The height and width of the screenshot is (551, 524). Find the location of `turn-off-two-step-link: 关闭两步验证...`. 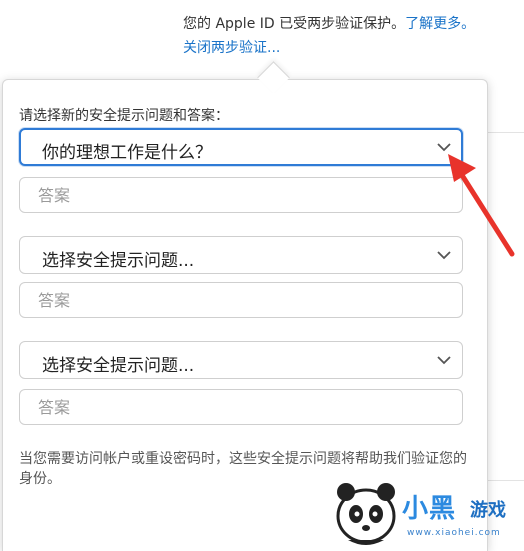

turn-off-two-step-link: 关闭两步验证... is located at coordinates (231, 48).